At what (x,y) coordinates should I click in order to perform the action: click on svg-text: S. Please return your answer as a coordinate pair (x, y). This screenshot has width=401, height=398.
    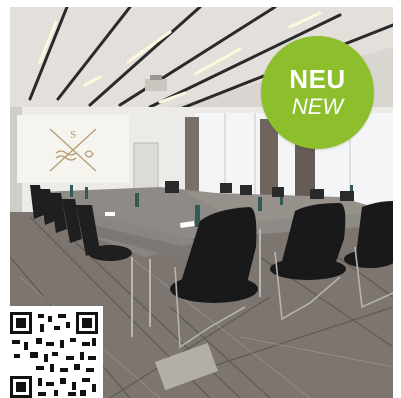
    Looking at the image, I should click on (73, 135).